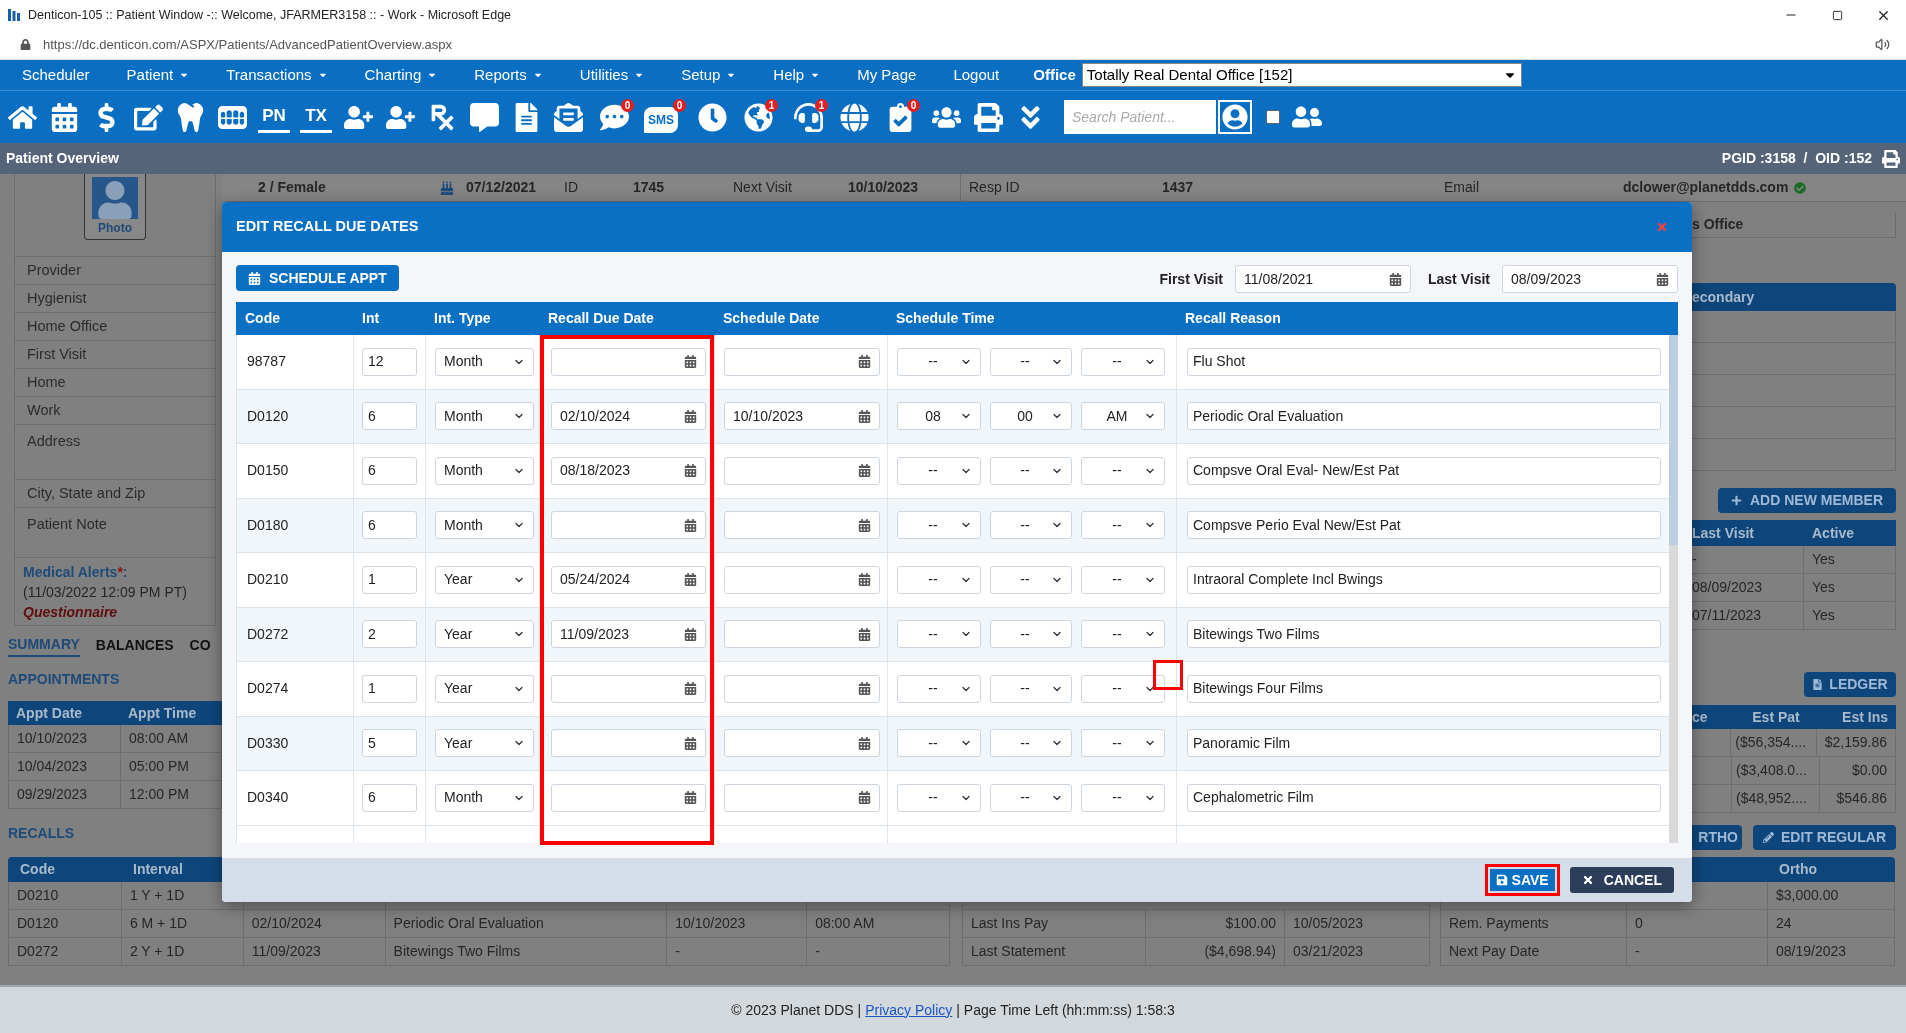  I want to click on privacy-policy-link: Privacy Policy, so click(909, 1010).